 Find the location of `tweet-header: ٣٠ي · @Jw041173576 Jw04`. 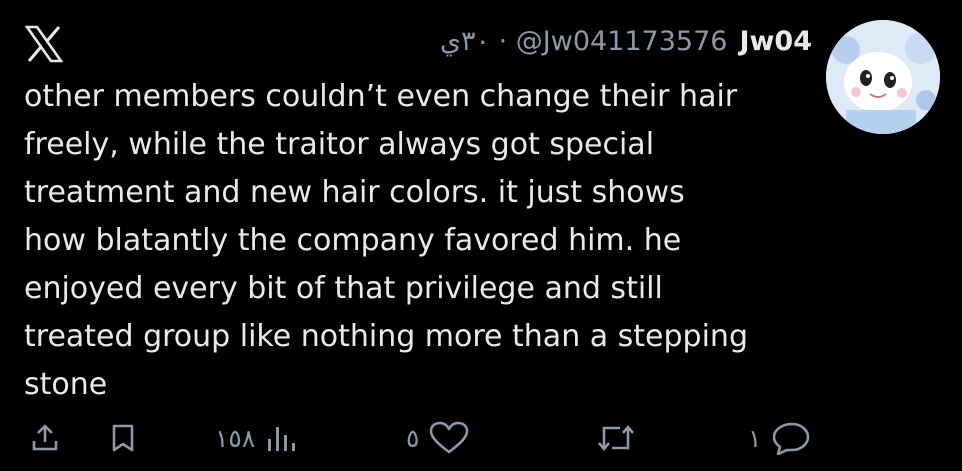

tweet-header: ٣٠ي · @Jw041173576 Jw04 is located at coordinates (626, 42).